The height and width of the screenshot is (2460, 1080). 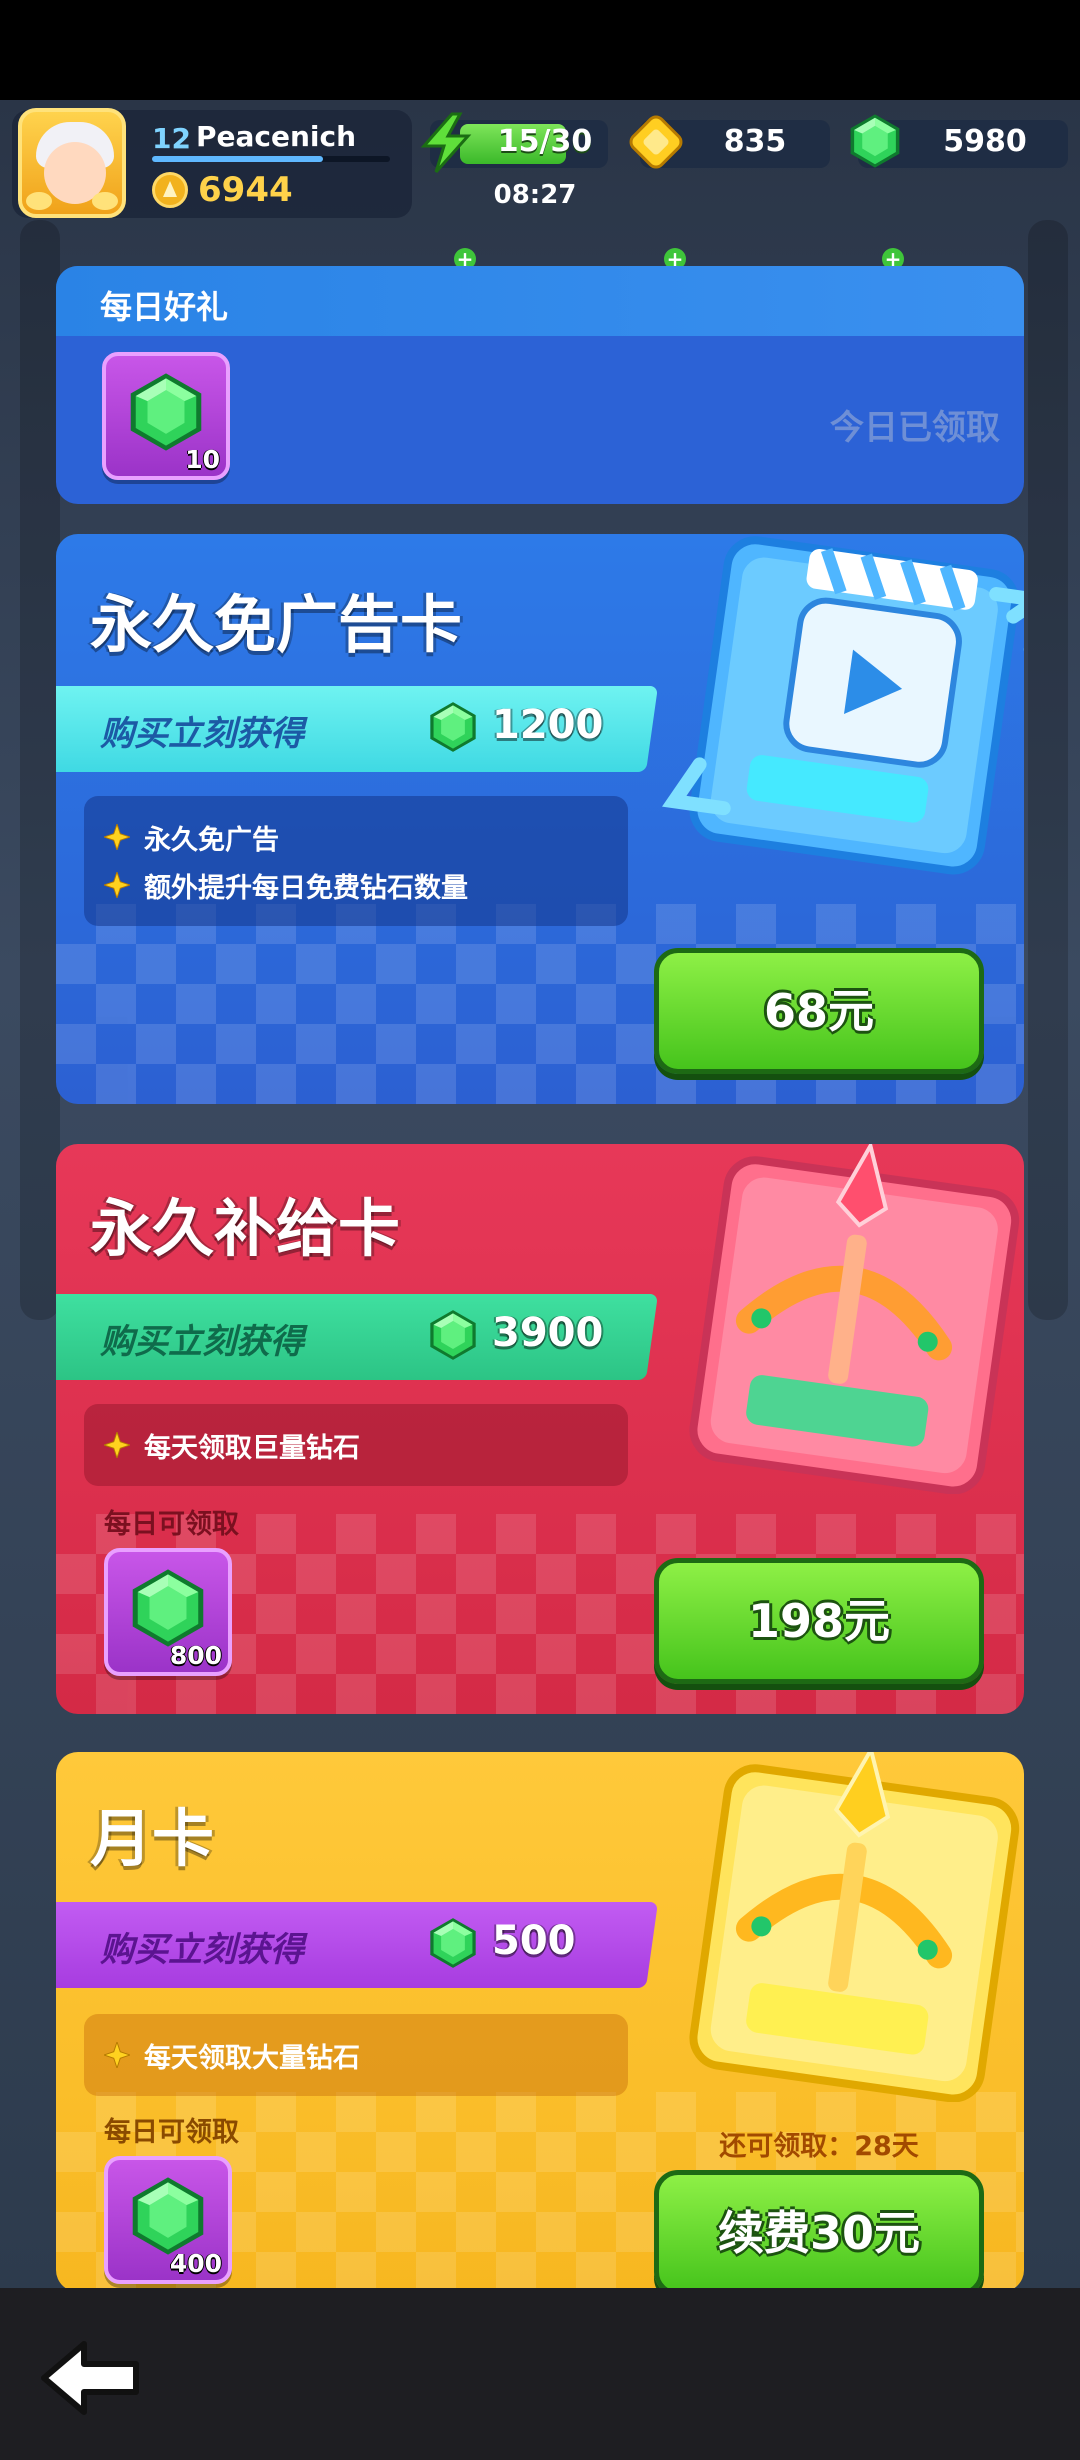 I want to click on price-label: 68元, so click(x=818, y=1011).